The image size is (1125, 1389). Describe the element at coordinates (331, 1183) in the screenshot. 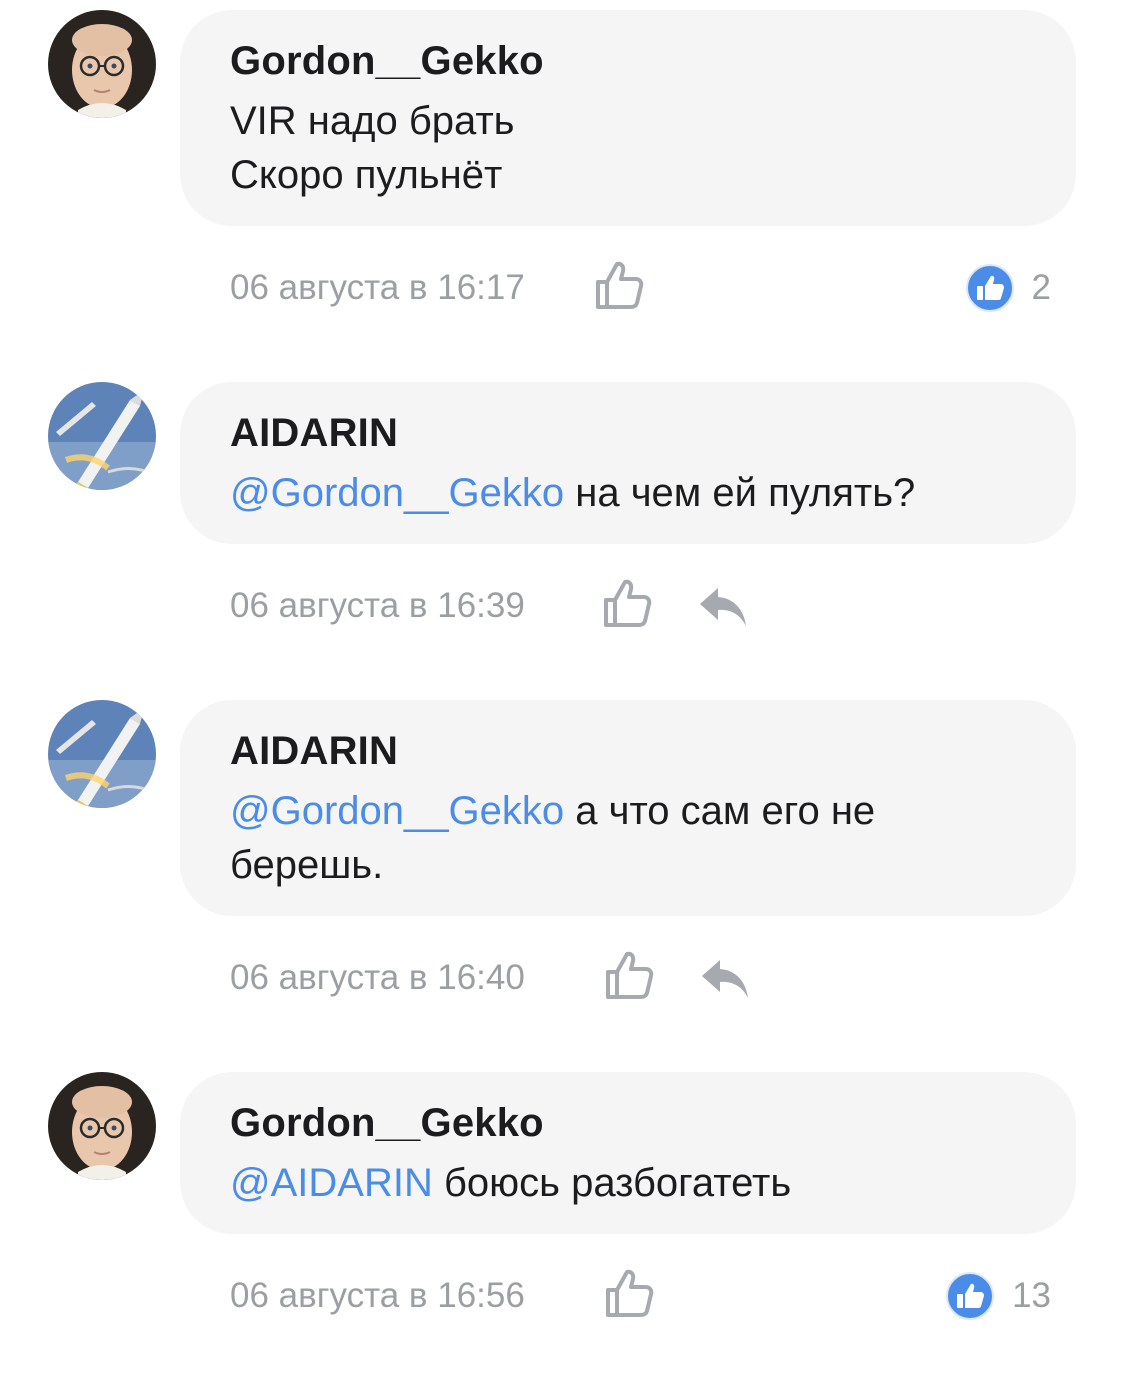

I see `mention-link: @AIDARIN` at that location.